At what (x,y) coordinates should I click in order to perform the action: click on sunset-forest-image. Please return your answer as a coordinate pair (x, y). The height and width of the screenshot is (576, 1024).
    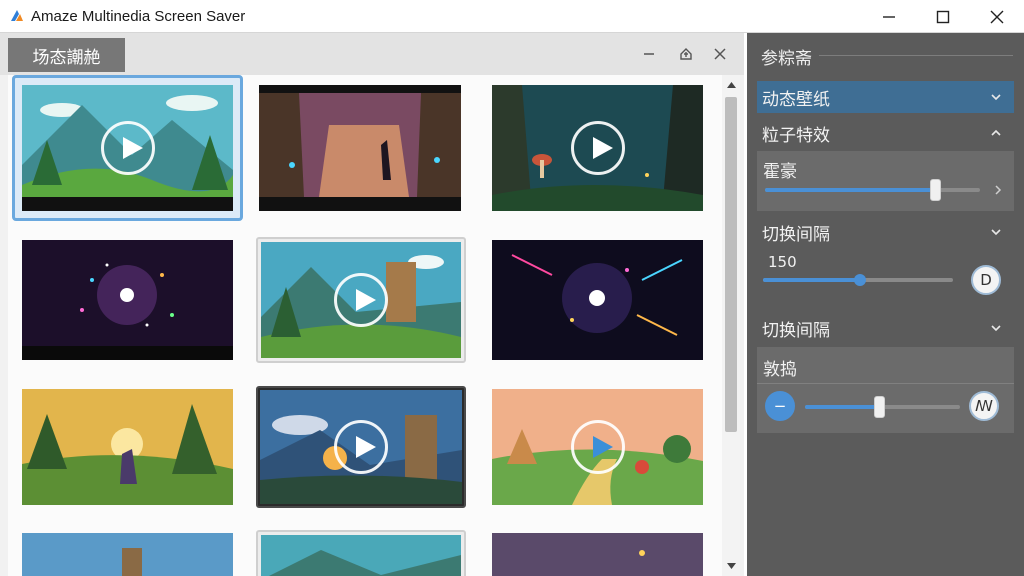
    Looking at the image, I should click on (127, 447).